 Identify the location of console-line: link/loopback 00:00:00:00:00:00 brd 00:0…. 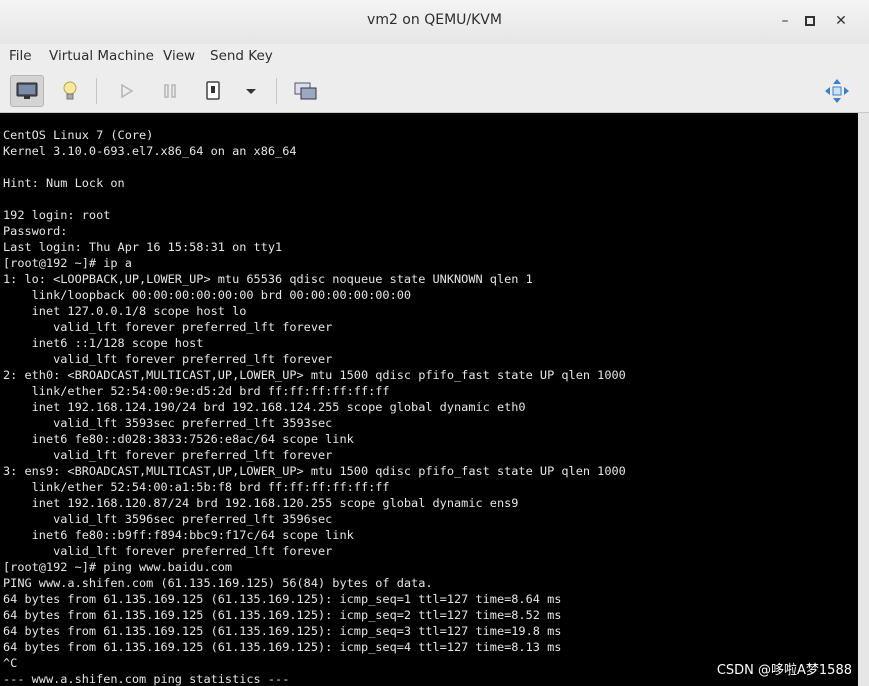
(207, 295).